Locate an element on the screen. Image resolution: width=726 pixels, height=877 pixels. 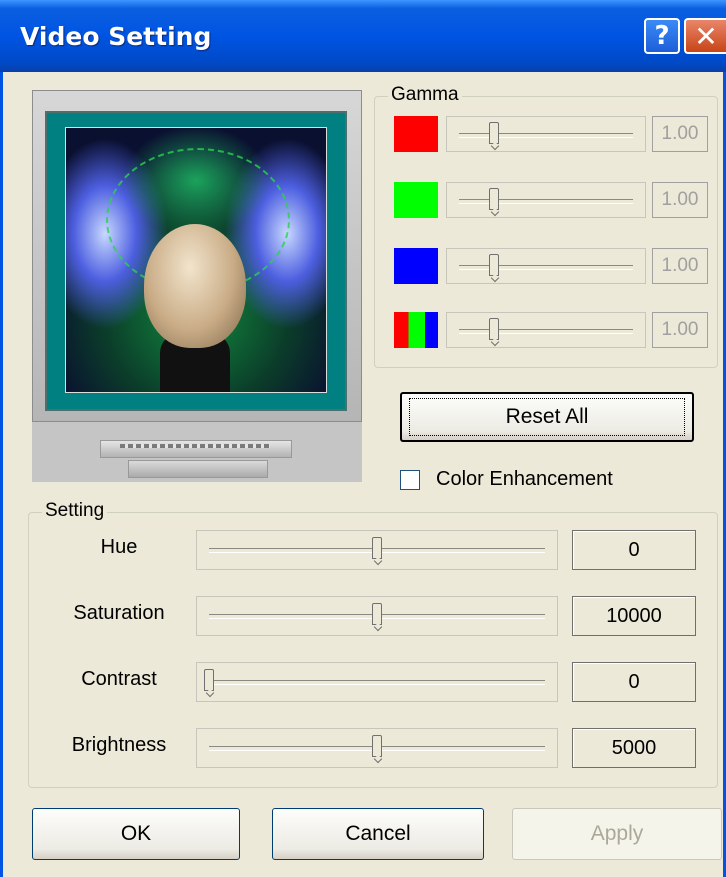
reset-all-button: Reset All is located at coordinates (547, 417).